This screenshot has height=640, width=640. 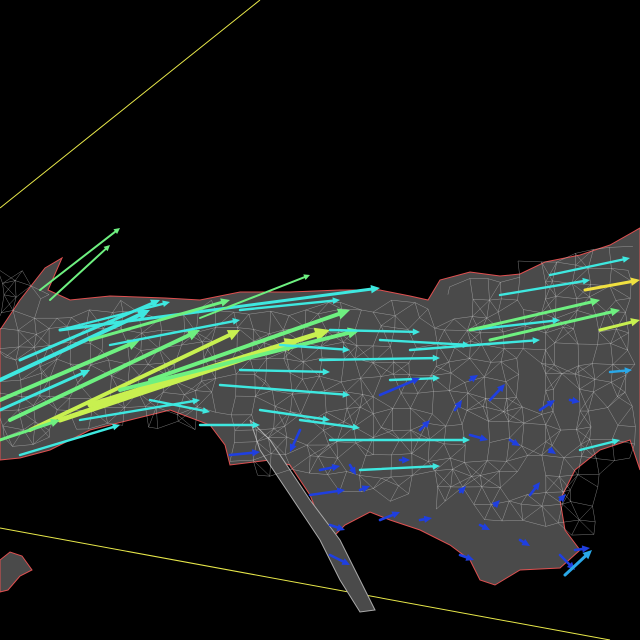 What do you see at coordinates (16, 572) in the screenshot?
I see `surface-patch` at bounding box center [16, 572].